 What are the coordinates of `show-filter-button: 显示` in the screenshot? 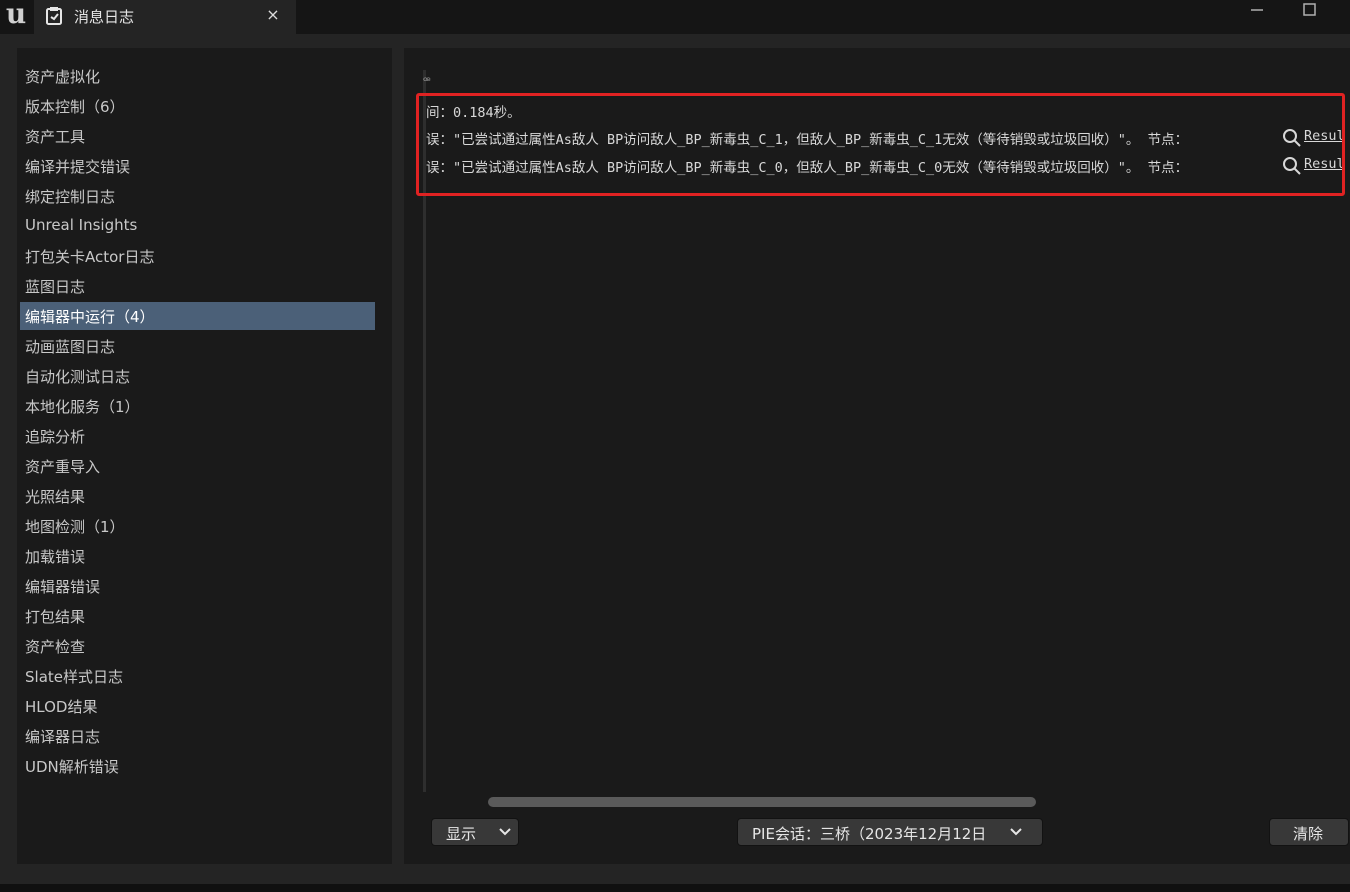 It's located at (475, 832).